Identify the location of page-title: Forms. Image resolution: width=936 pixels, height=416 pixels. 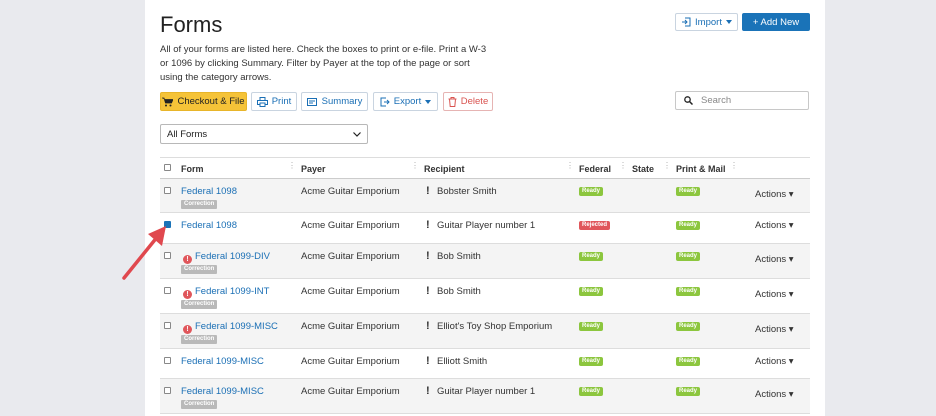
(191, 24).